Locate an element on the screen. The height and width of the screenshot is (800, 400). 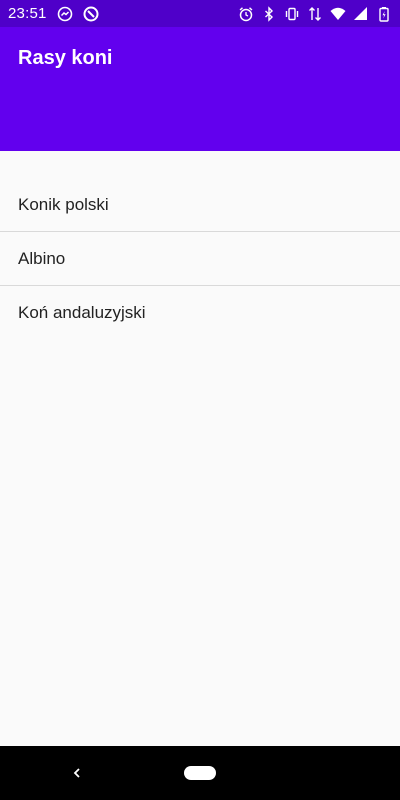
home-pill-icon is located at coordinates (200, 773).